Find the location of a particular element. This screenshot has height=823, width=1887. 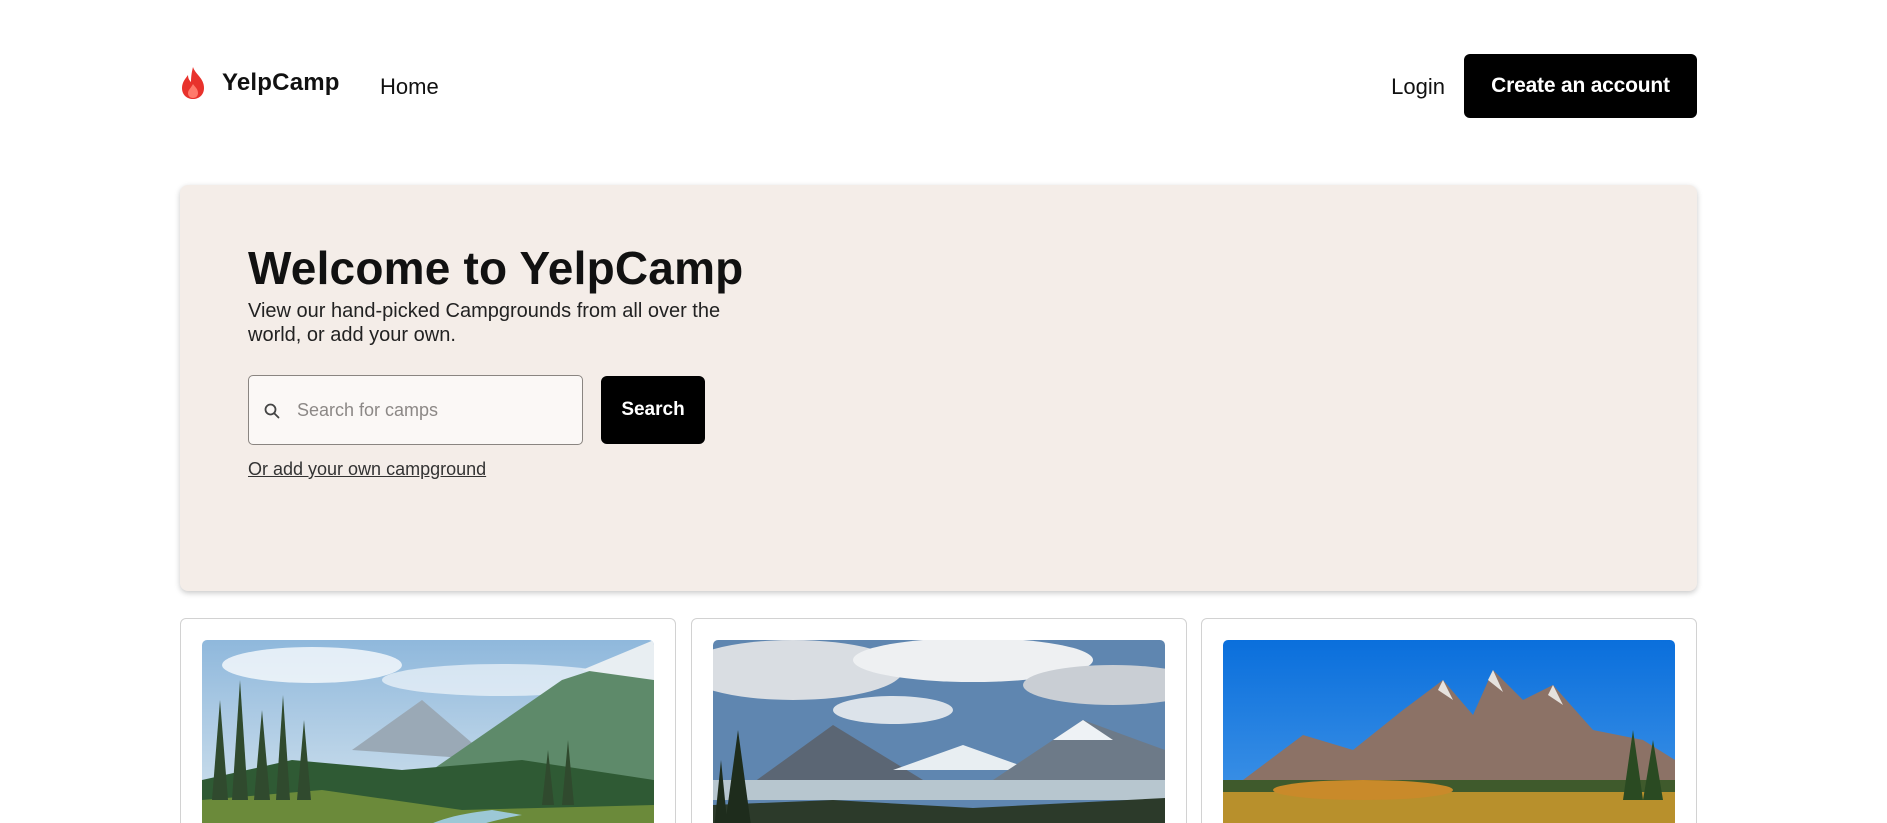

brand-logo-link: YelpCamp is located at coordinates (260, 83).